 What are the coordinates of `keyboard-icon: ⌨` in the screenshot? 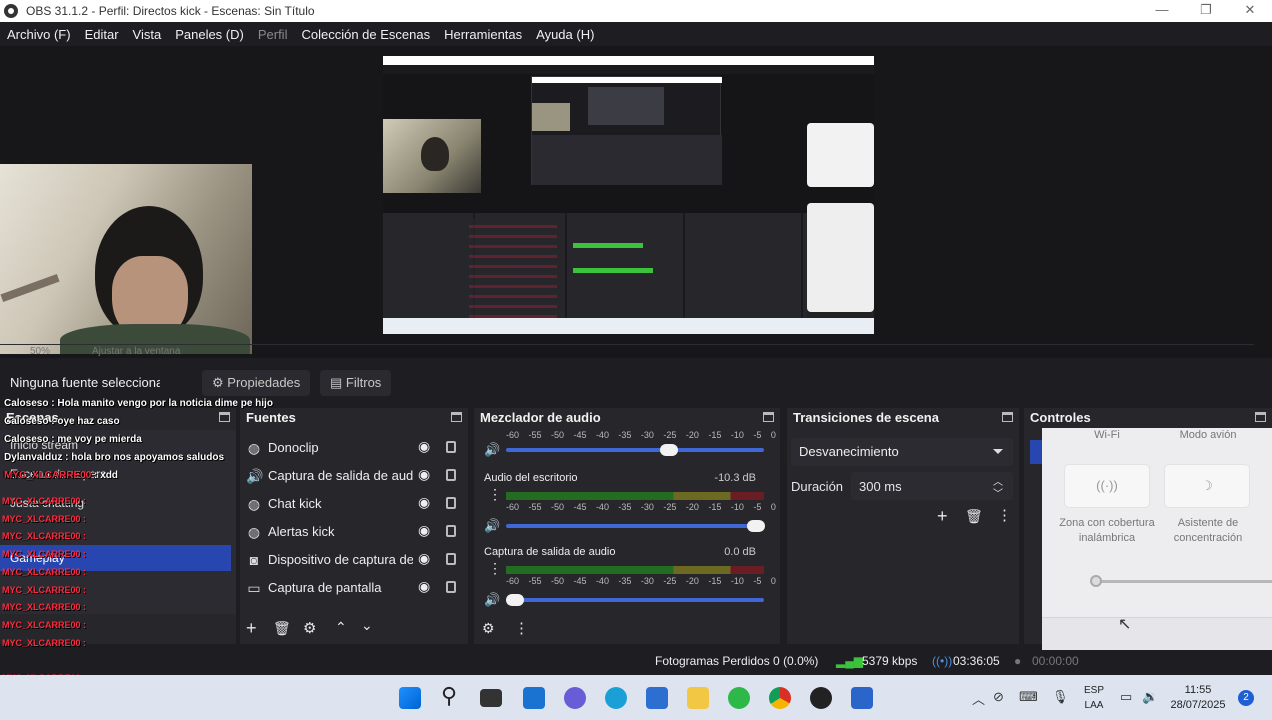 It's located at (1028, 697).